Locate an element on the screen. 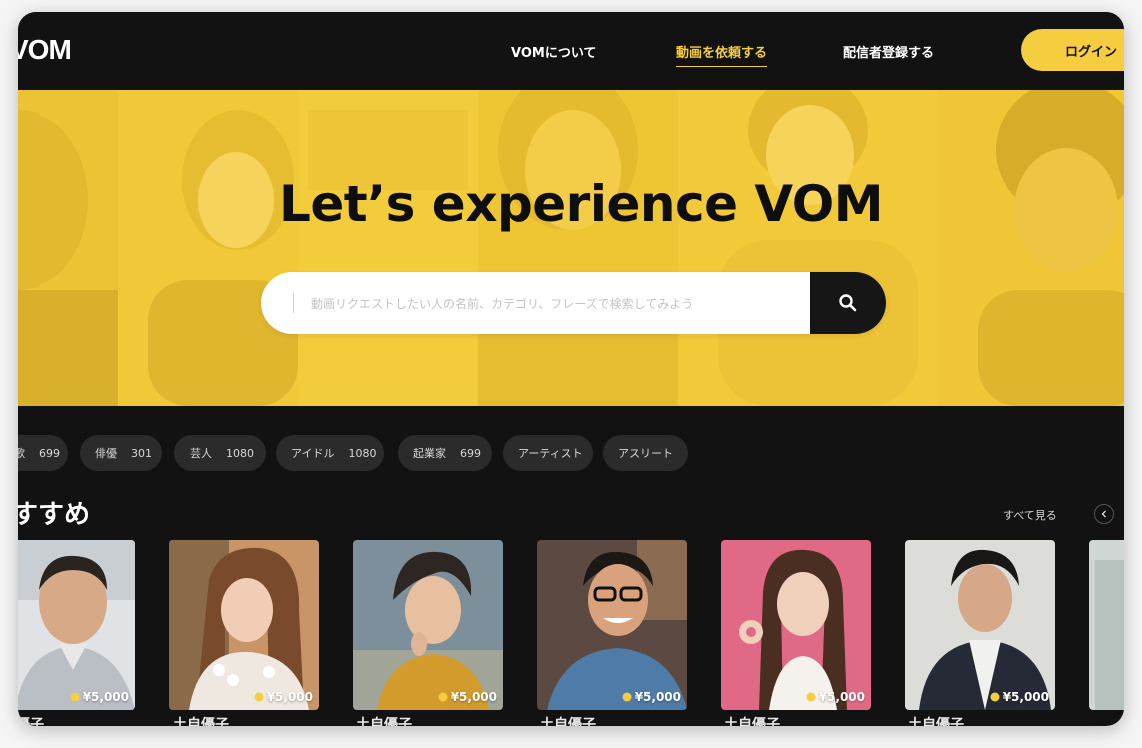  chip-category: 起業家 699 is located at coordinates (445, 453).